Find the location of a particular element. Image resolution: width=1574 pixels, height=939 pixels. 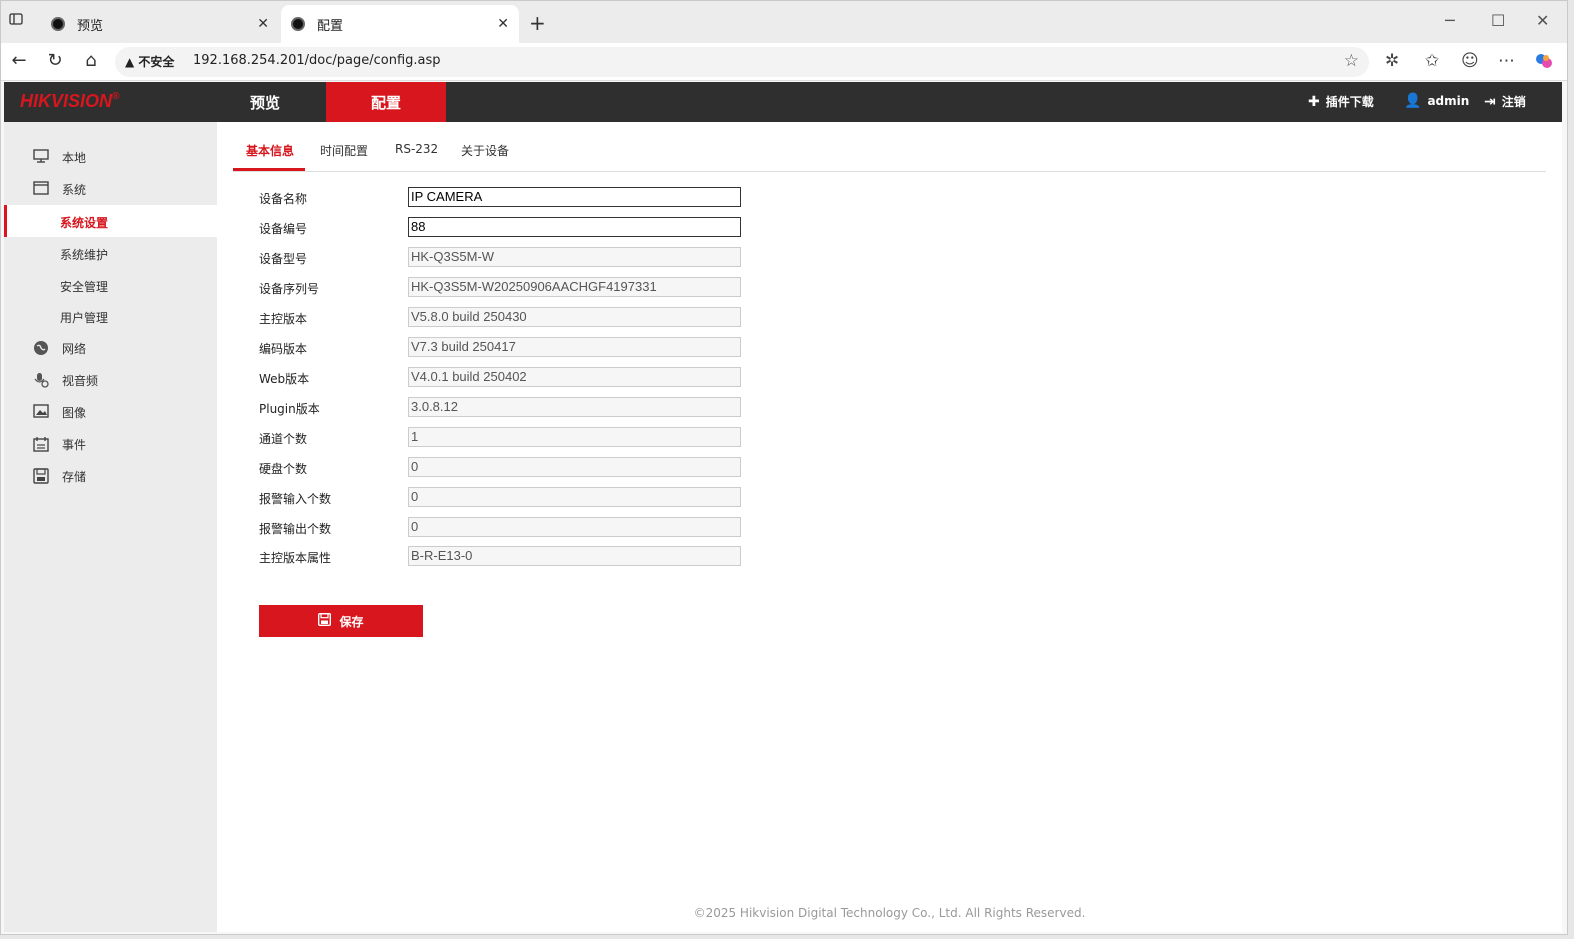

web-version-field: V4.0.1 build 250402 is located at coordinates (574, 377).